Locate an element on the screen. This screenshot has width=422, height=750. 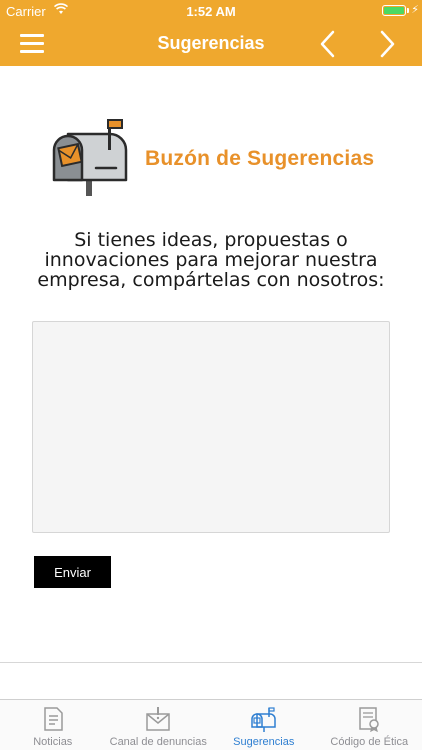
navigation-bar: Sugerencias is located at coordinates (211, 44).